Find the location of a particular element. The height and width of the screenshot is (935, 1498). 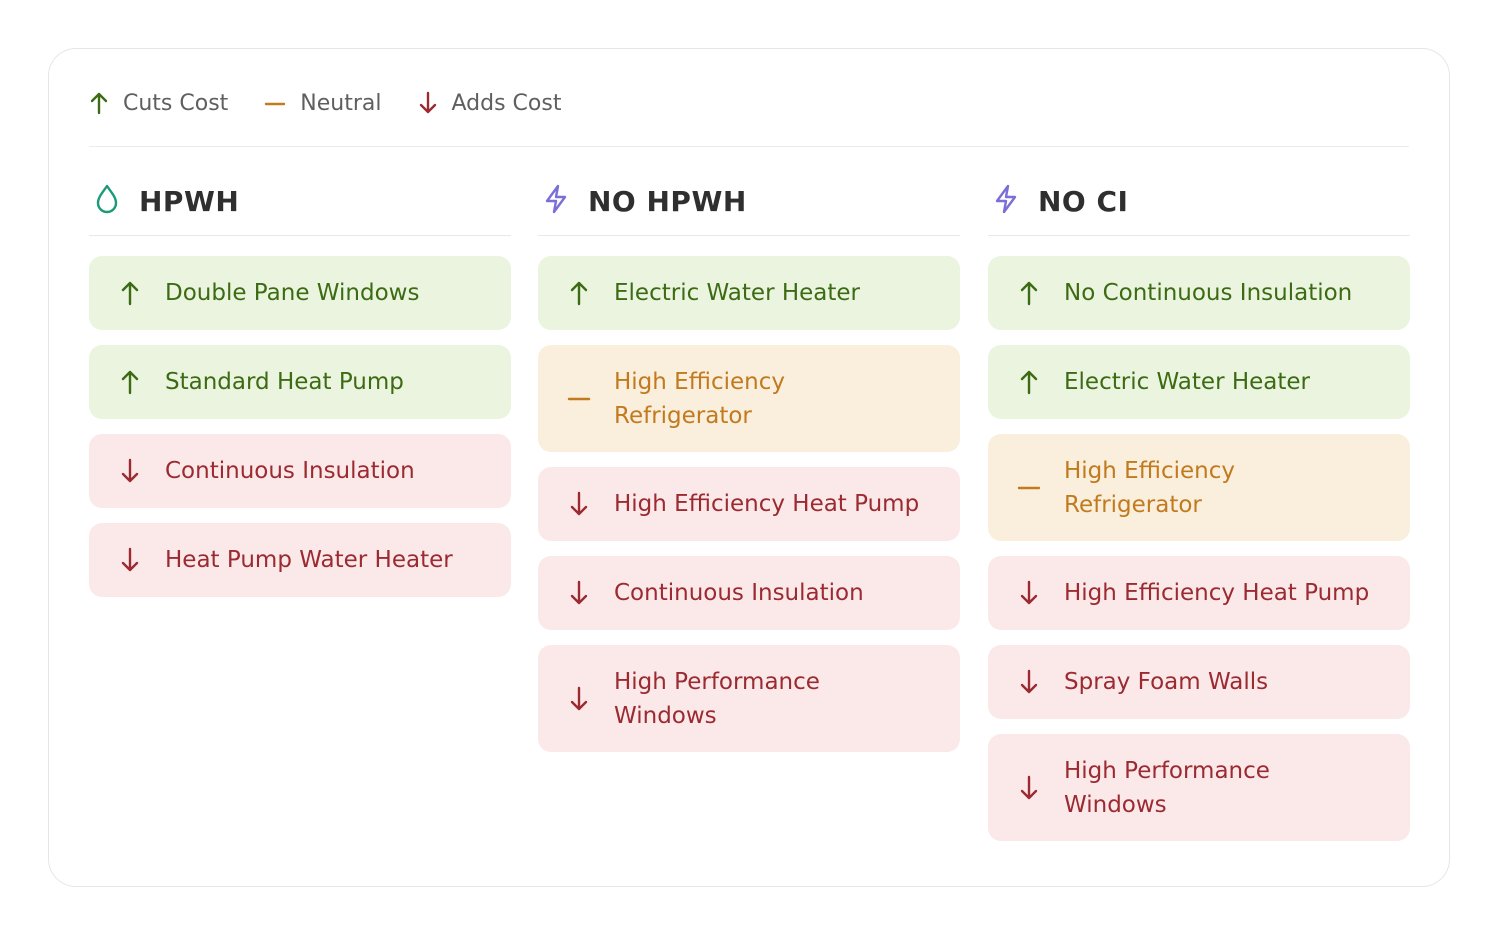

legend-adds-cost: Adds Cost is located at coordinates (490, 103).